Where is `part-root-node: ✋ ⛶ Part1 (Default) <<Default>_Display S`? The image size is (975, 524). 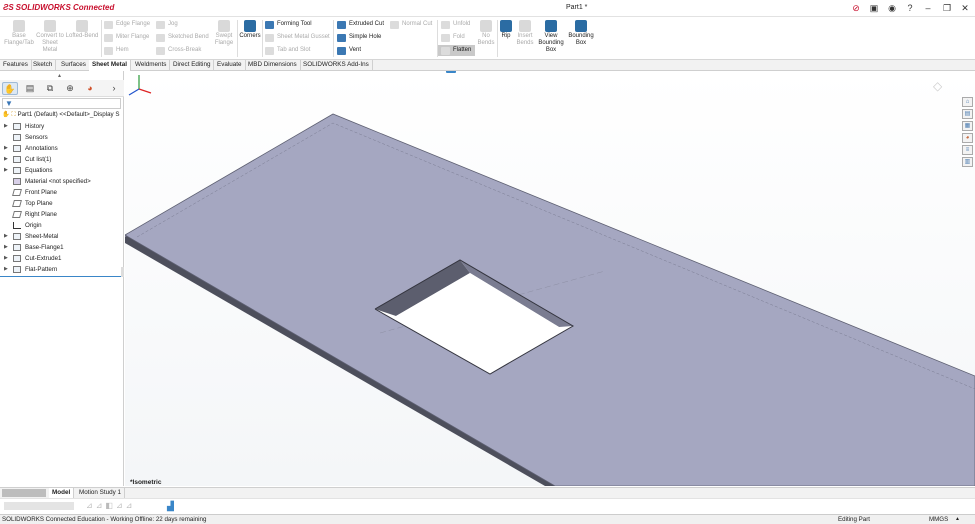 part-root-node: ✋ ⛶ Part1 (Default) <<Default>_Display S is located at coordinates (60, 115).